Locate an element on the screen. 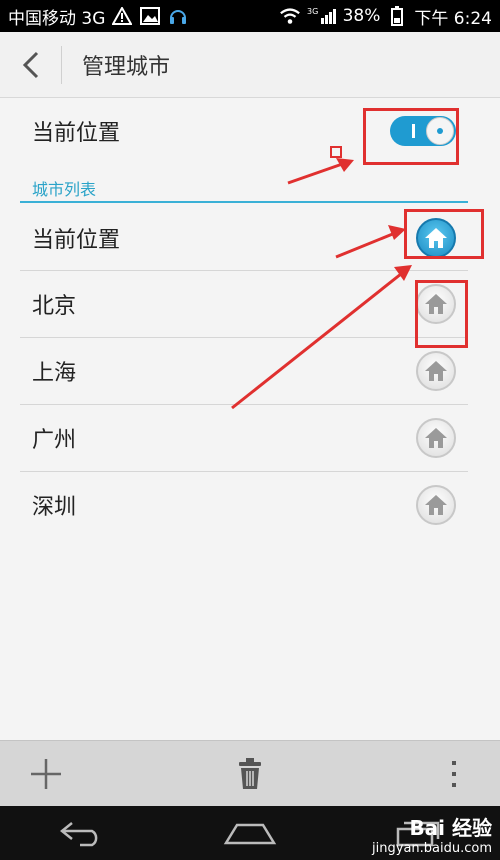  baidu-watermark: Bai 经验 jingyan.baidu.com is located at coordinates (432, 834).